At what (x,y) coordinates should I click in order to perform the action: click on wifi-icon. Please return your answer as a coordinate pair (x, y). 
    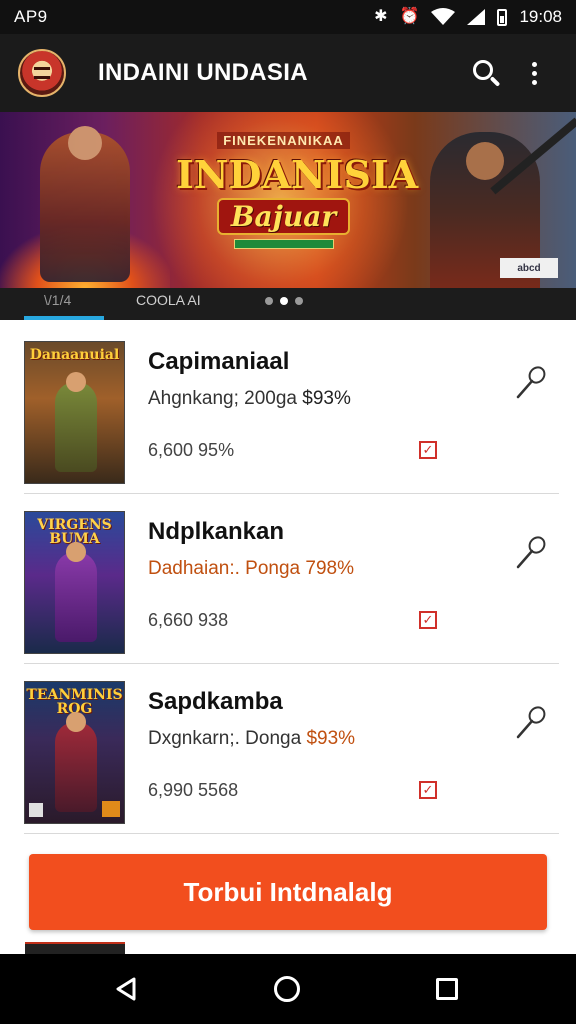
    Looking at the image, I should click on (443, 16).